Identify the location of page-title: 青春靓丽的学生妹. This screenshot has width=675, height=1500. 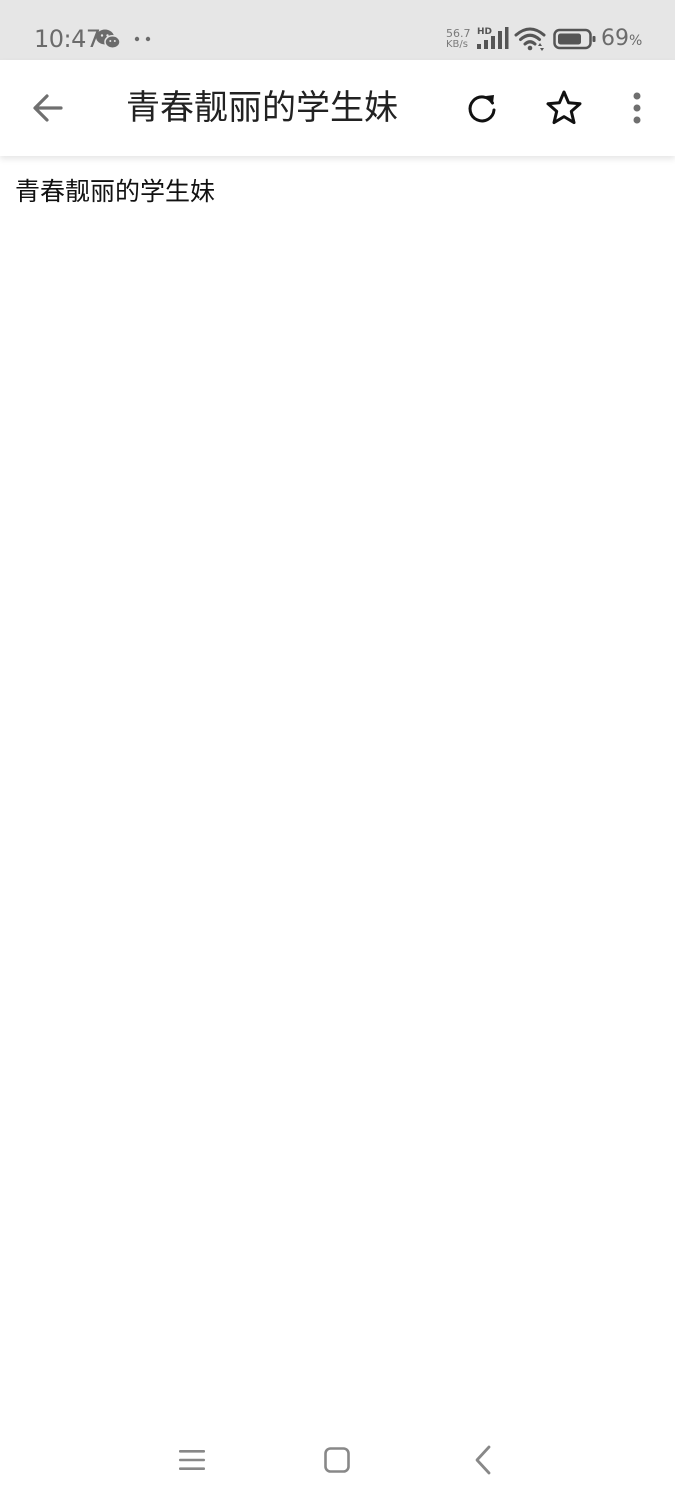
(262, 108).